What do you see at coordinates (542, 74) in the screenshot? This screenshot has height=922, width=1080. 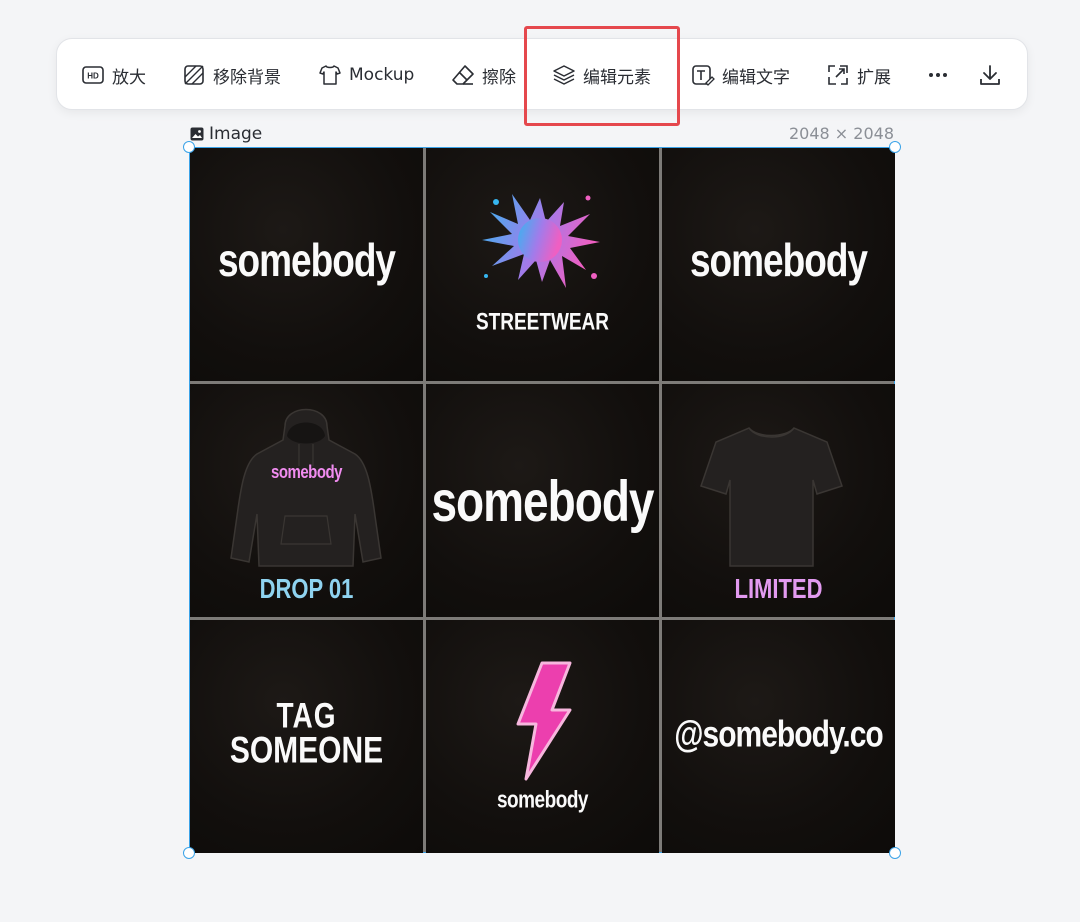 I see `image-toolbar: HD 放大 移除背景 Mockup 擦除 编辑元素 编辑文字 扩展` at bounding box center [542, 74].